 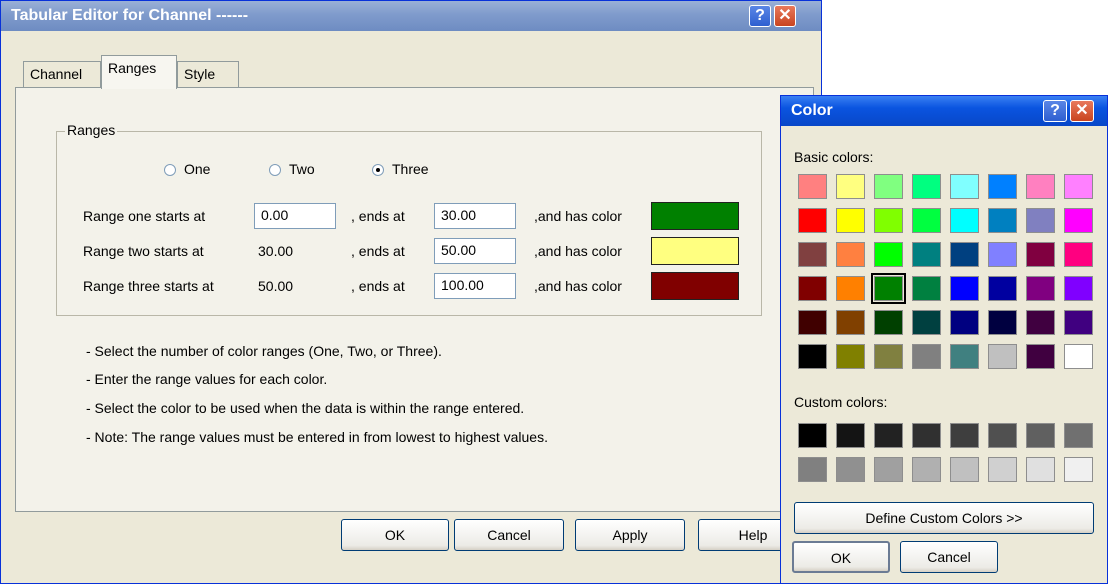 What do you see at coordinates (170, 170) in the screenshot?
I see `radio-one-dot` at bounding box center [170, 170].